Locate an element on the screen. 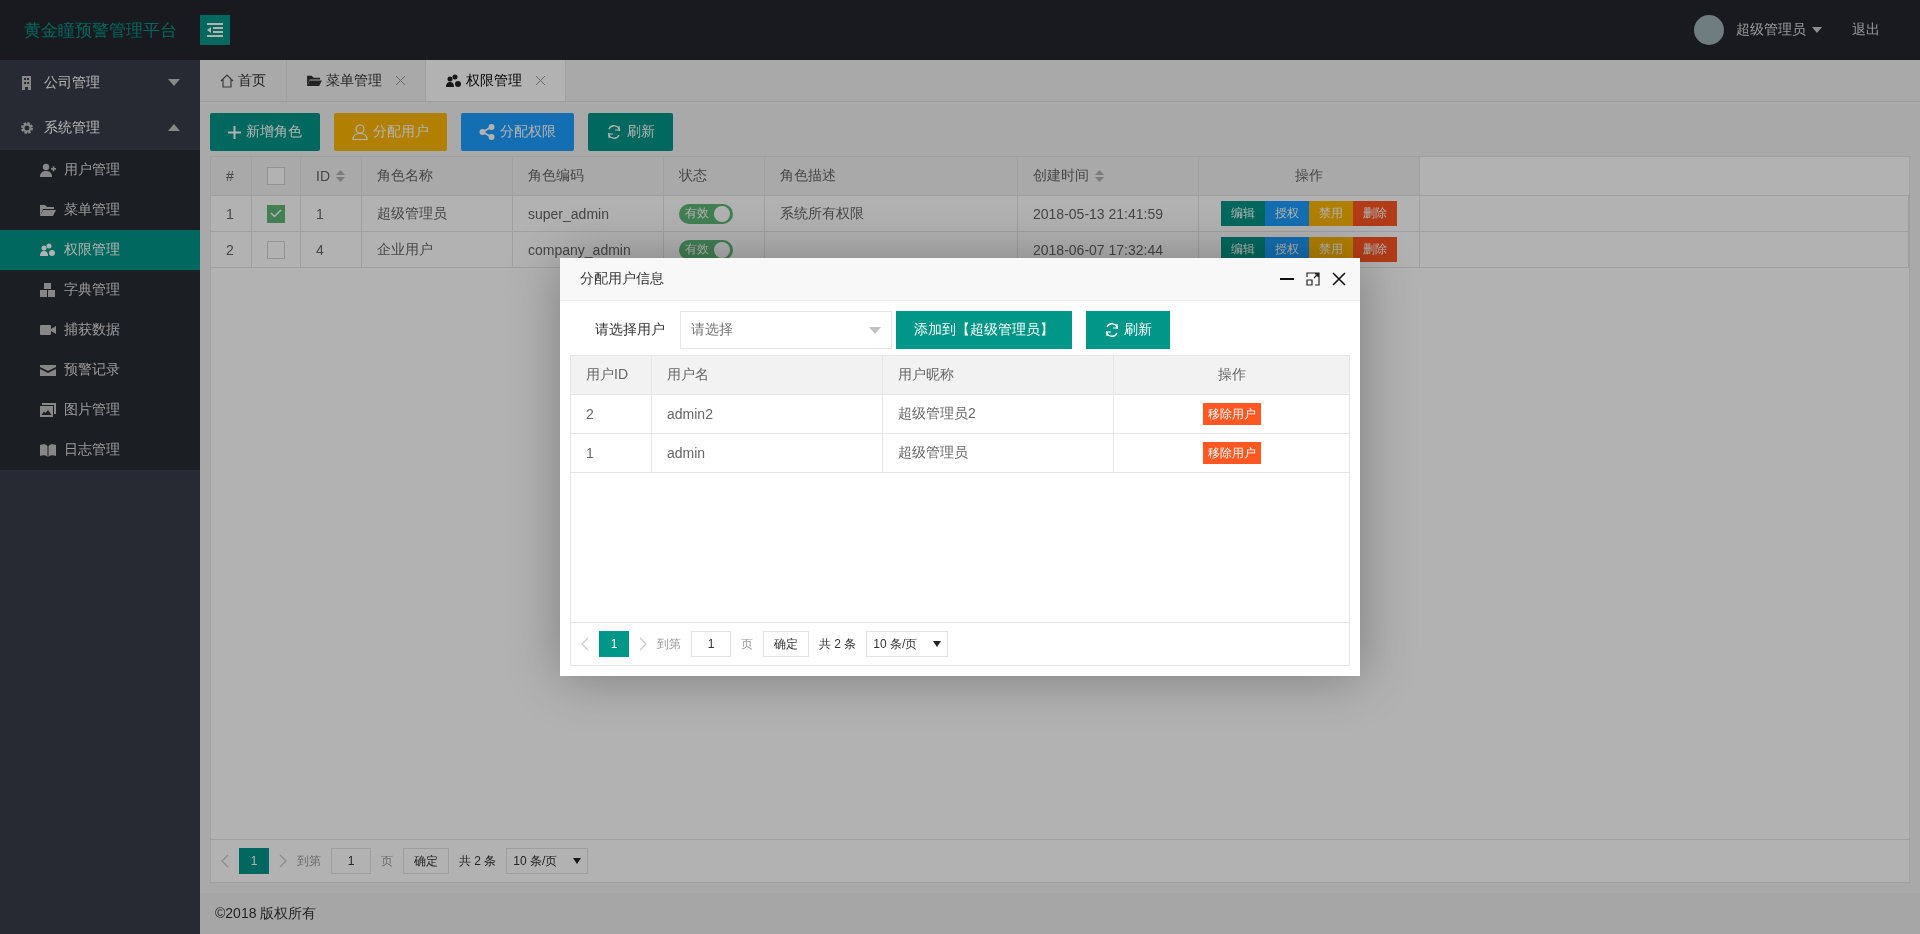  copyright: ©2018 版权所有 is located at coordinates (266, 913).